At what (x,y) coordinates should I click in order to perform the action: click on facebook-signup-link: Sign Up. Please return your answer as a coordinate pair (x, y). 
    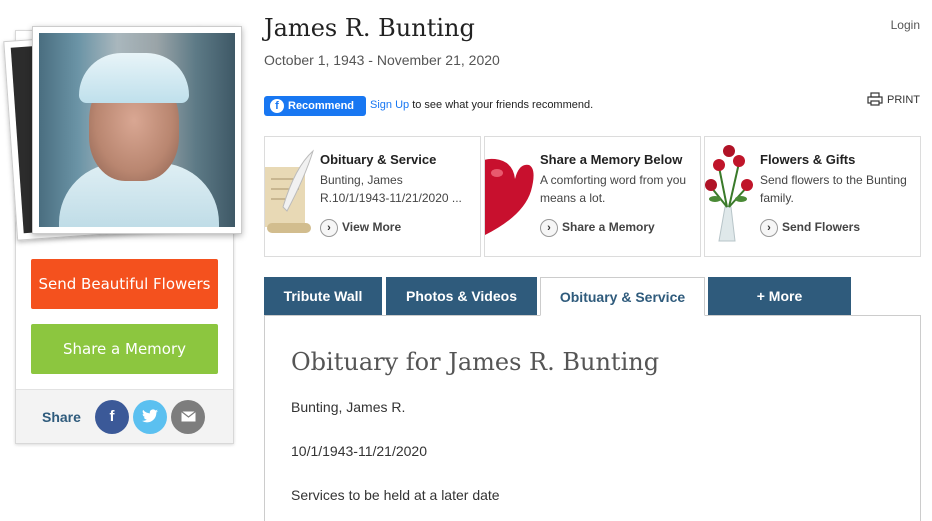
    Looking at the image, I should click on (389, 105).